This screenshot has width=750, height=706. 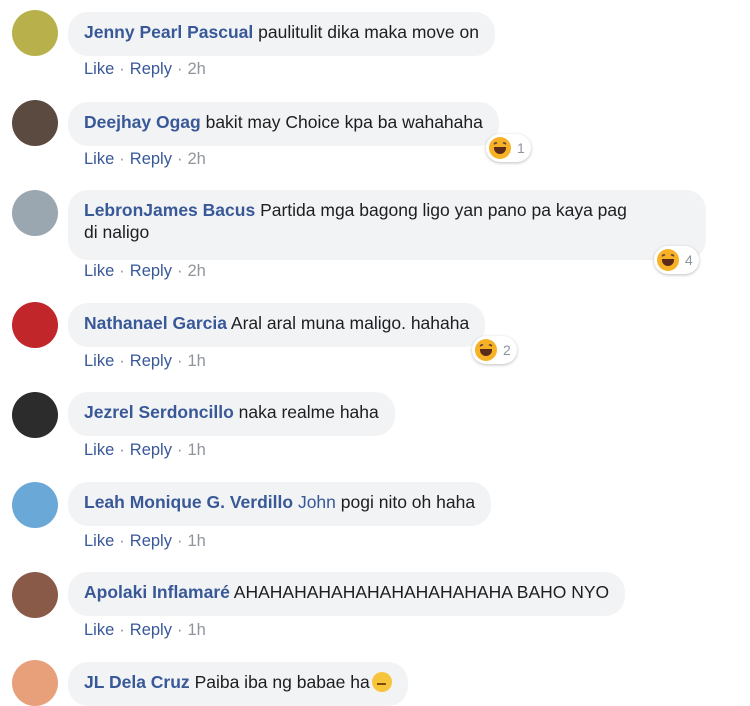 What do you see at coordinates (282, 682) in the screenshot?
I see `comment-text: Paiba iba ng babae ha` at bounding box center [282, 682].